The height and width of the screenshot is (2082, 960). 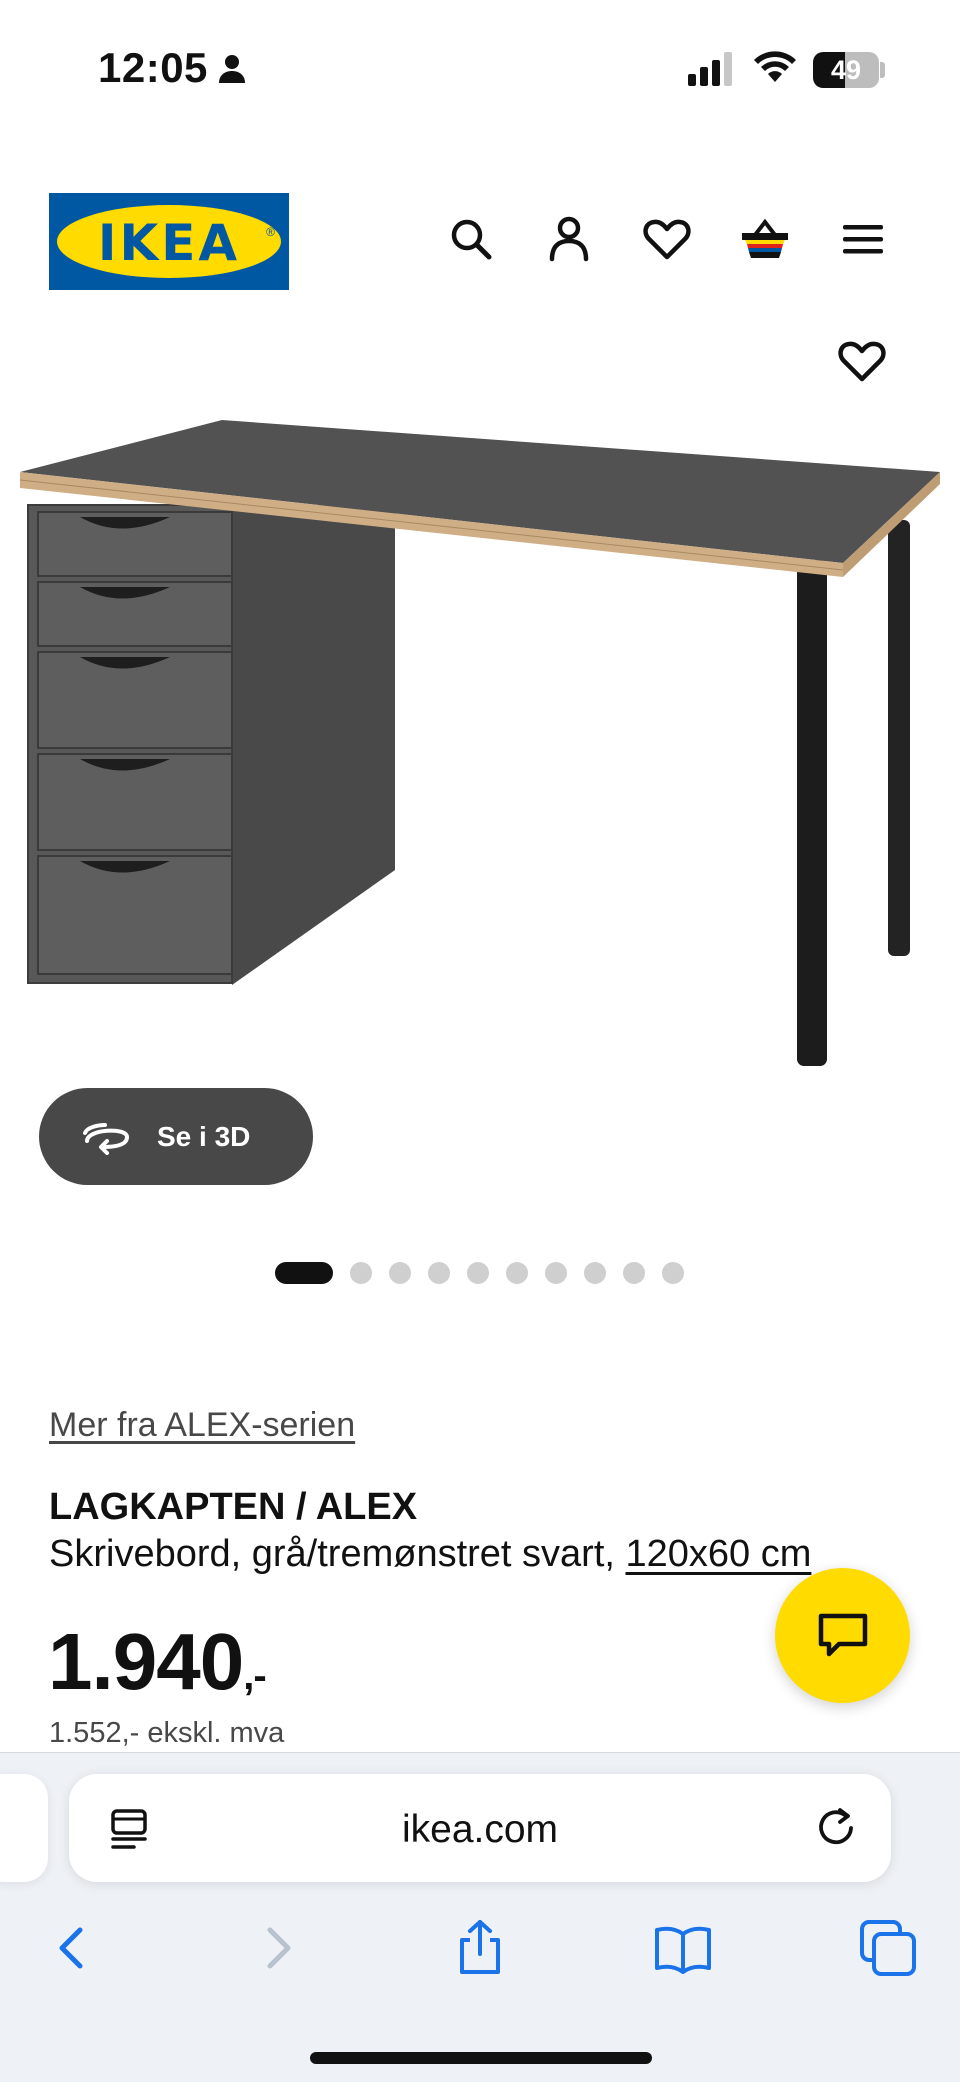 I want to click on image-carousel-indicator, so click(x=479, y=1273).